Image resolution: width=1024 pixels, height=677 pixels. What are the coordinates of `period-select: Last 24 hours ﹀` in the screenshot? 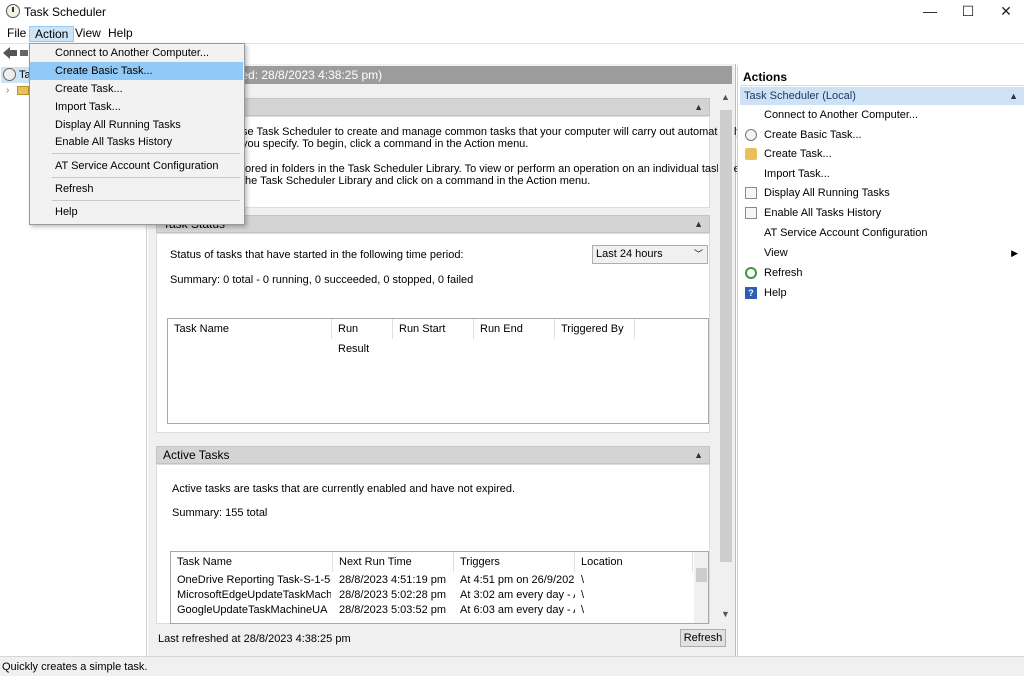 It's located at (650, 254).